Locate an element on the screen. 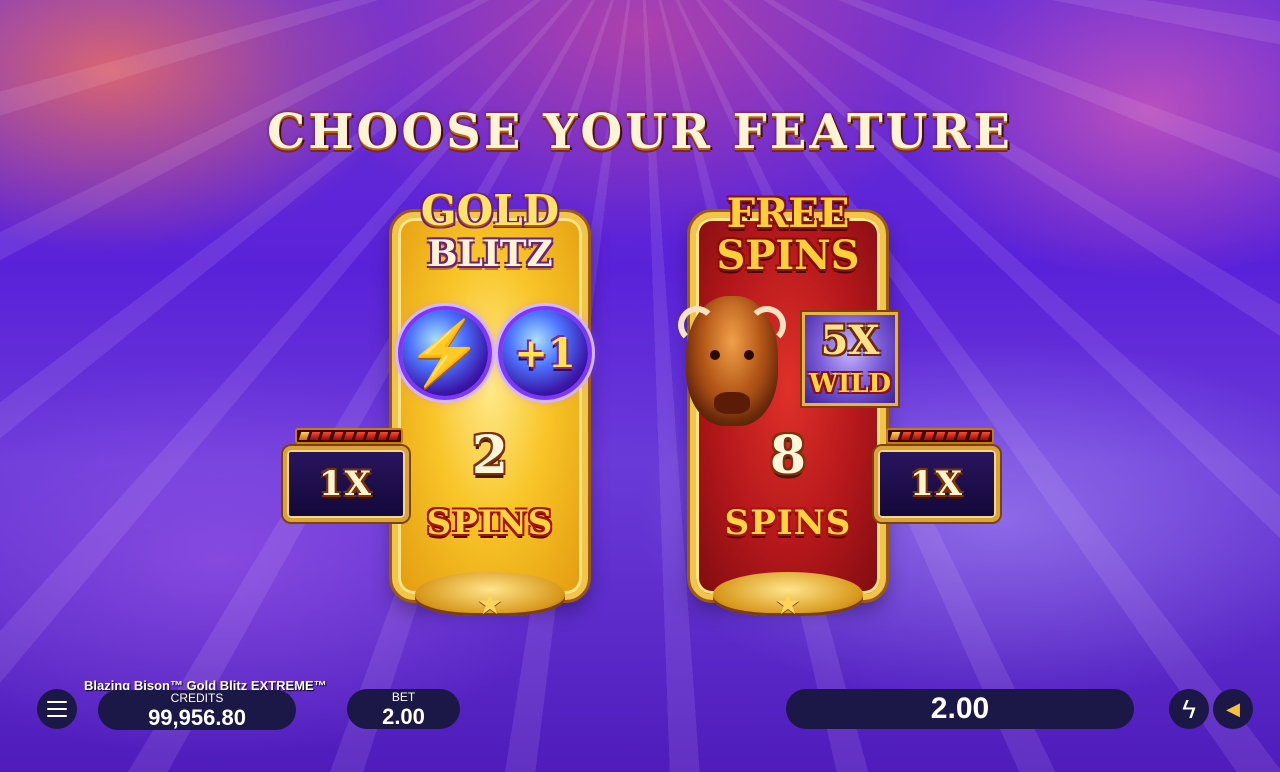 The height and width of the screenshot is (772, 1280). credits-display: CREDITS 99,956.80 is located at coordinates (197, 710).